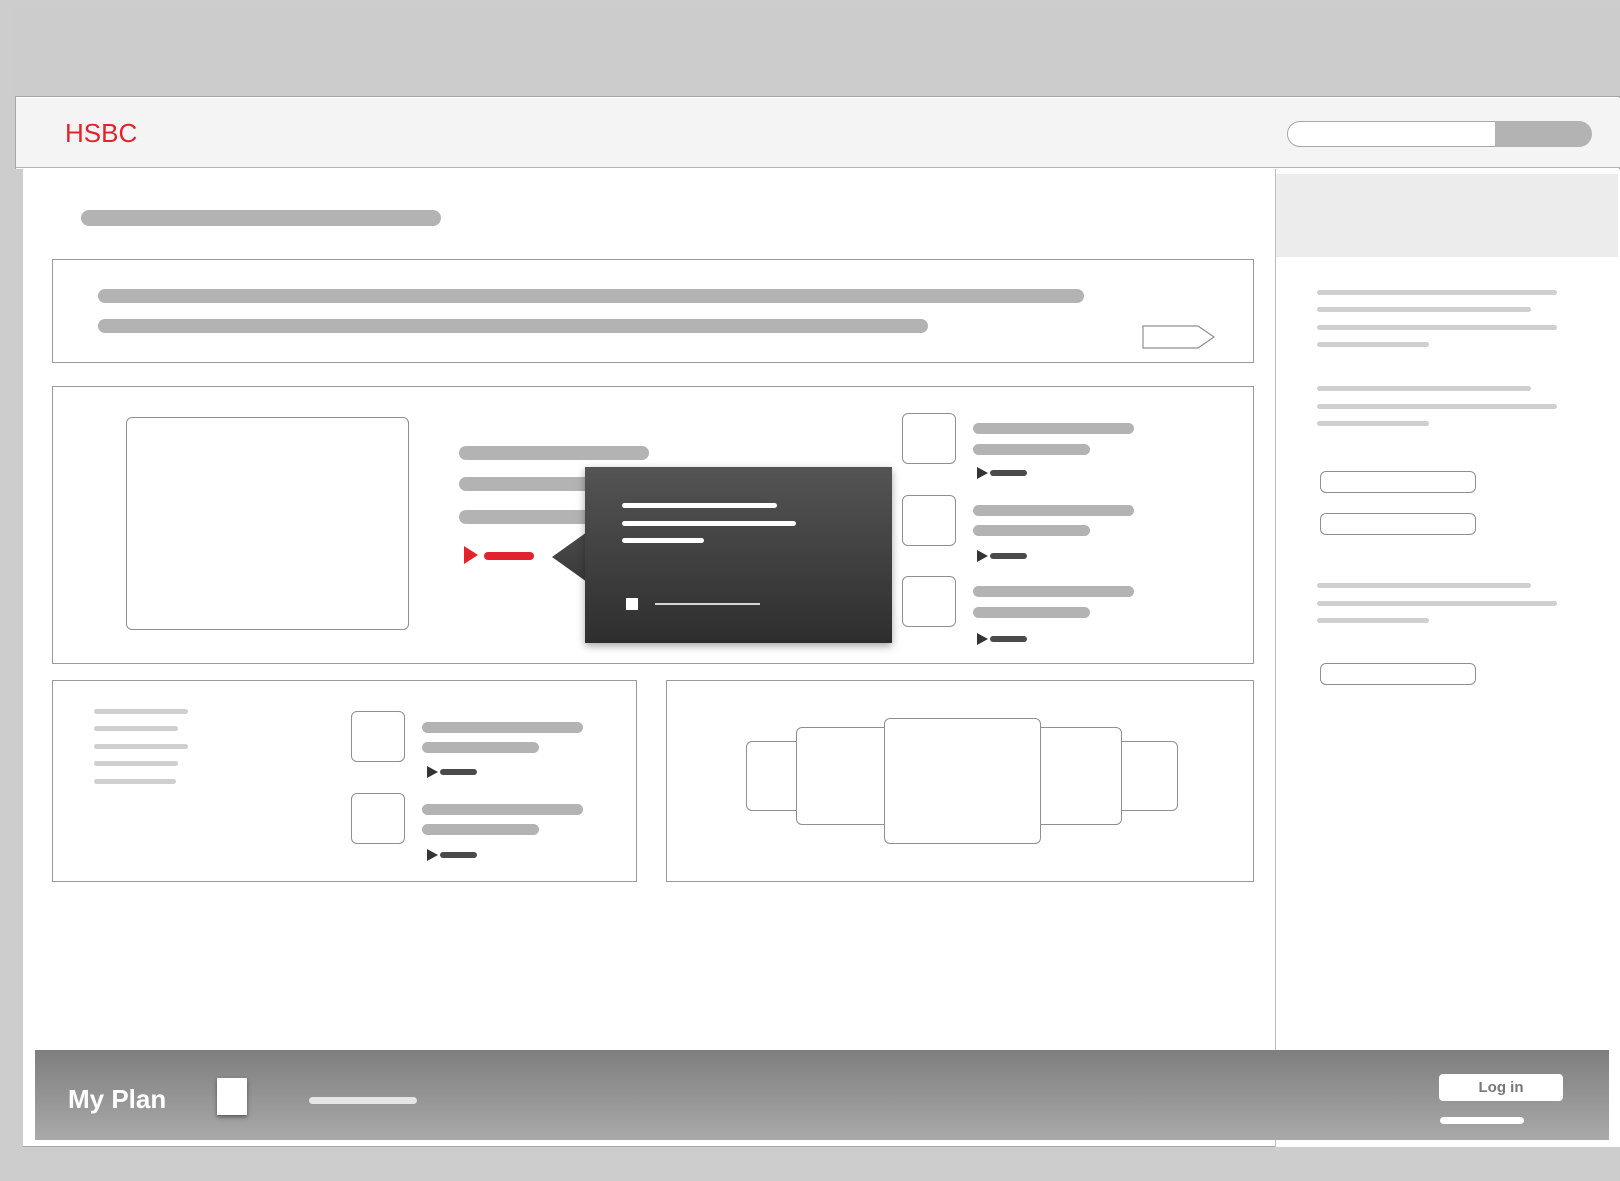 This screenshot has width=1620, height=1181. Describe the element at coordinates (232, 1096) in the screenshot. I see `plan-card-icon` at that location.